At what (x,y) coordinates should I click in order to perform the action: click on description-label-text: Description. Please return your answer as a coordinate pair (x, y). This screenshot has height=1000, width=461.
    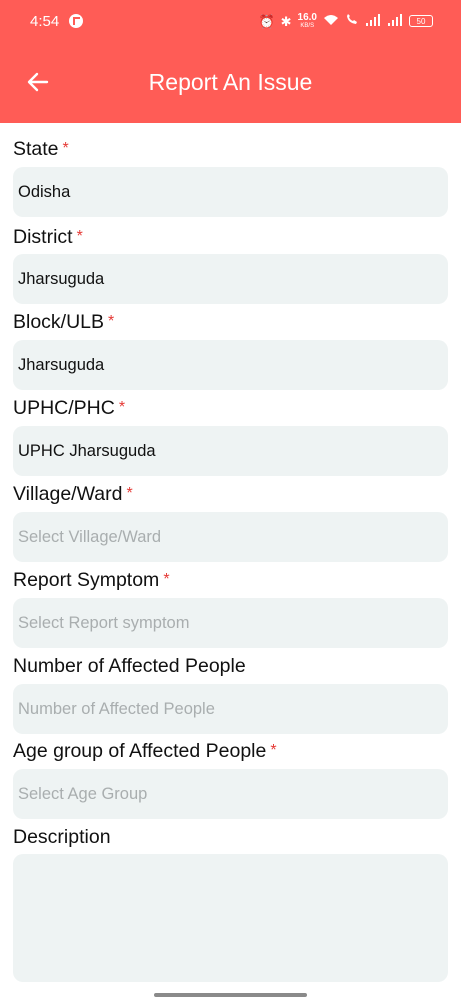
    Looking at the image, I should click on (62, 837).